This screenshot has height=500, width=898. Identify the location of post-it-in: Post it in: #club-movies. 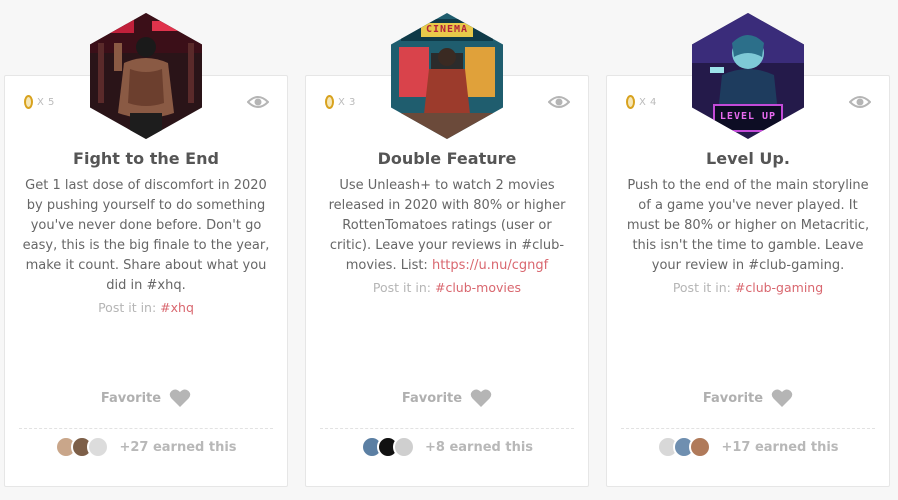
(447, 288).